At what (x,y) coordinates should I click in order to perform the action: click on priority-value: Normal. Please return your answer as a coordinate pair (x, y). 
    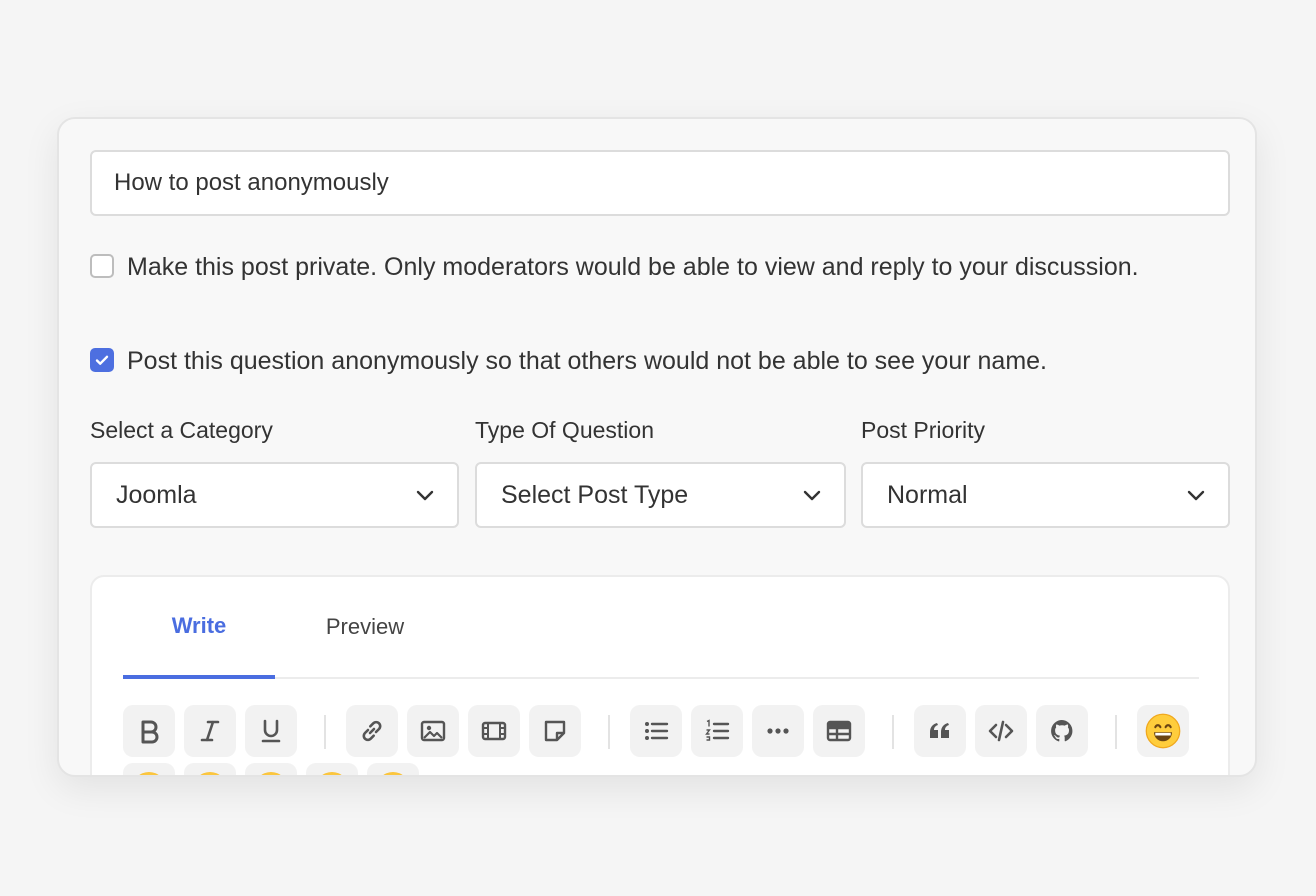
    Looking at the image, I should click on (927, 494).